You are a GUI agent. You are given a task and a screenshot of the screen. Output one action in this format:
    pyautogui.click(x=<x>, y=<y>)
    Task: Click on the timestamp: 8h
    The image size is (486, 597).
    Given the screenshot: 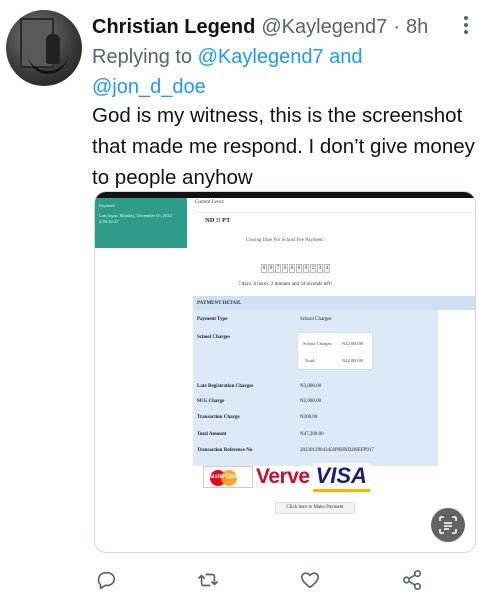 What is the action you would take?
    pyautogui.click(x=417, y=27)
    